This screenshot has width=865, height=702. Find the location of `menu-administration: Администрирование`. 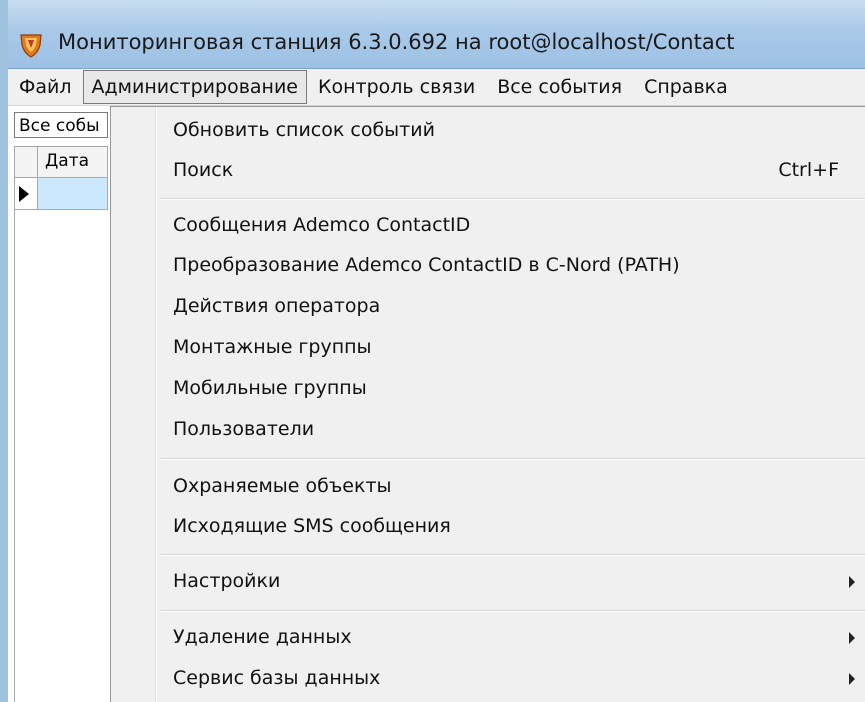

menu-administration: Администрирование is located at coordinates (194, 87).